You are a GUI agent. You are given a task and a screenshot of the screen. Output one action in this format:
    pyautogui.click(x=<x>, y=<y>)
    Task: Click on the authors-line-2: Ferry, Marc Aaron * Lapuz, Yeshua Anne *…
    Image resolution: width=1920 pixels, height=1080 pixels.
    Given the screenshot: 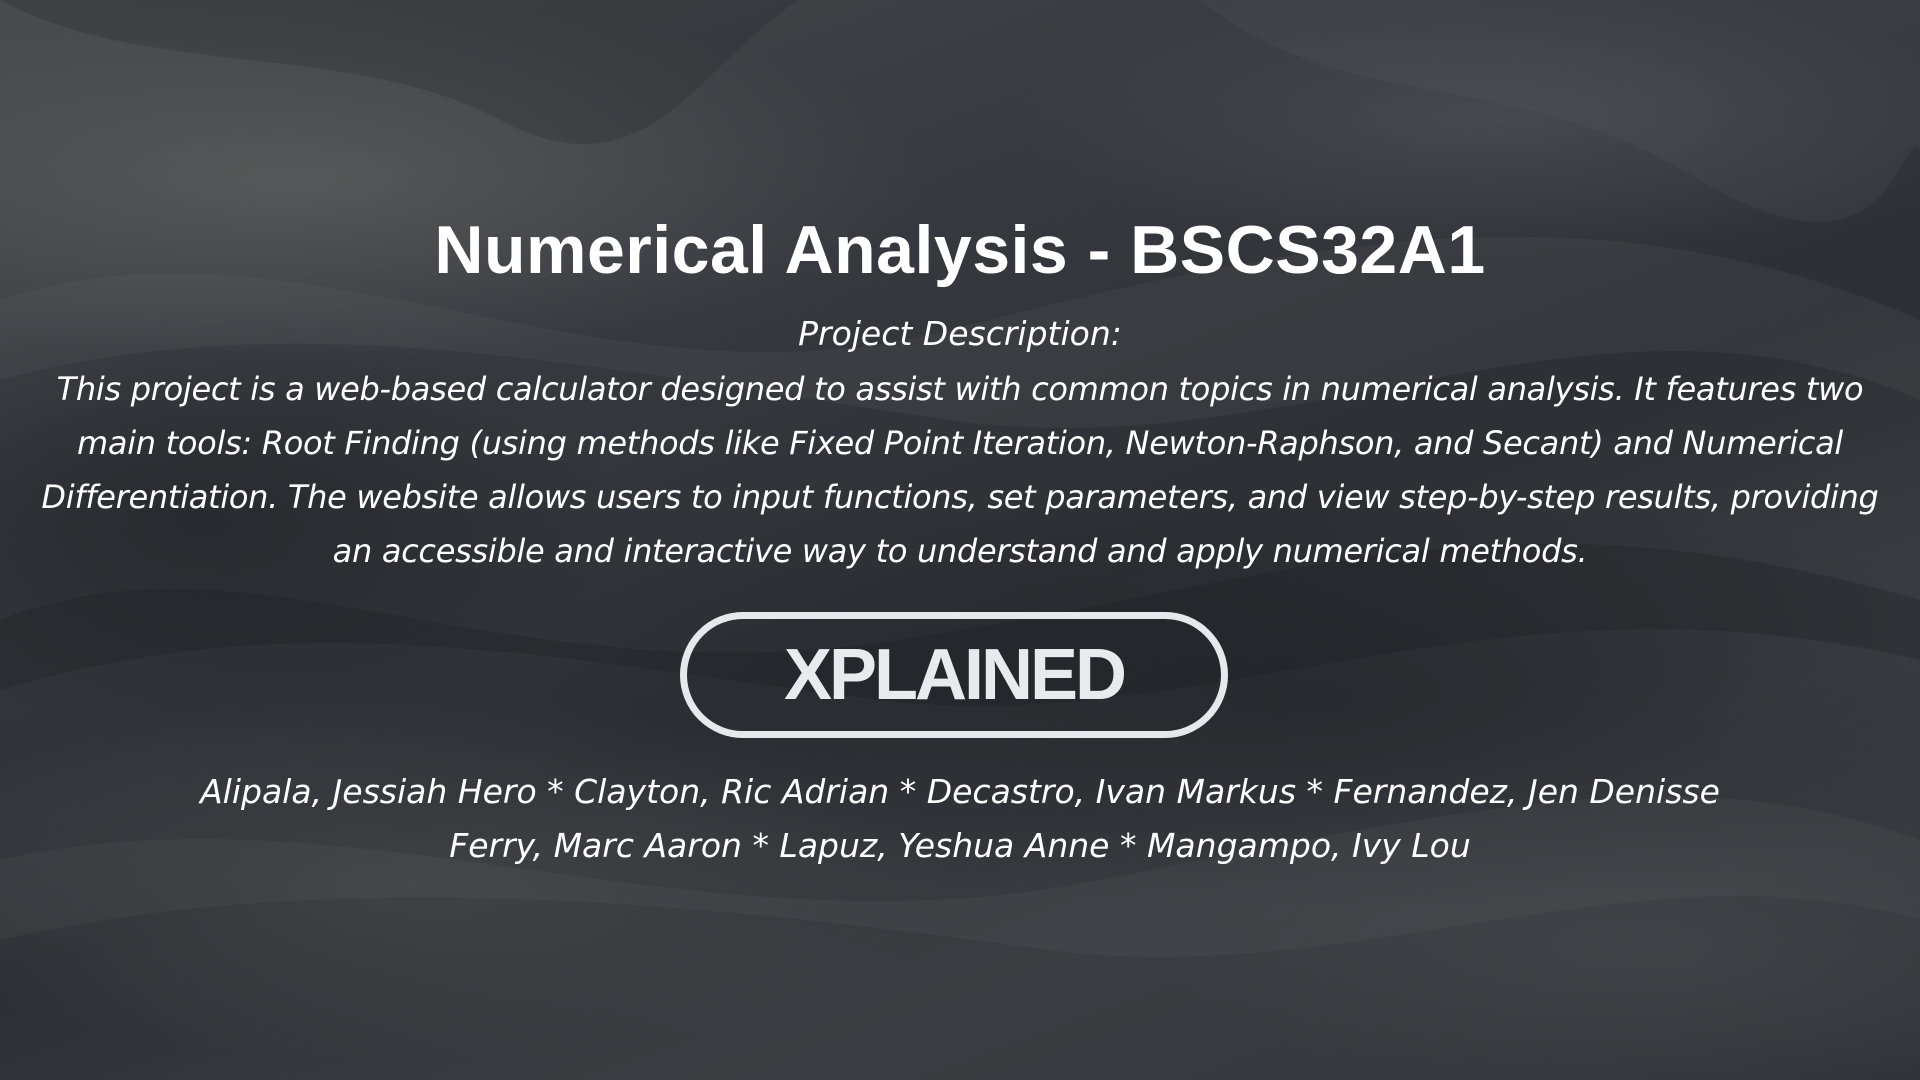 What is the action you would take?
    pyautogui.click(x=960, y=845)
    